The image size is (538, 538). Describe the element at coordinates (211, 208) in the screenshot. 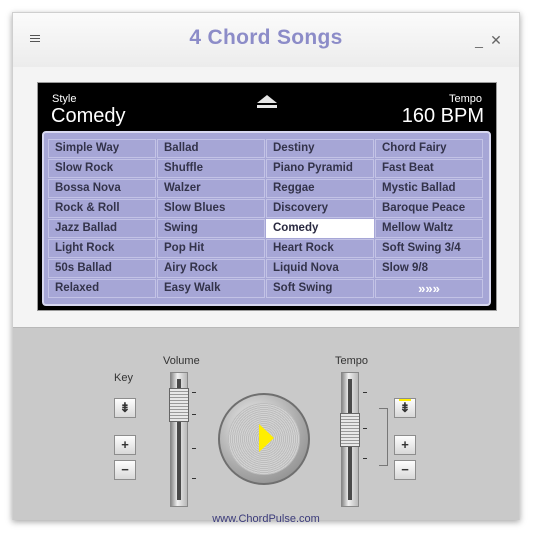

I see `style-cell: Slow Blues` at that location.